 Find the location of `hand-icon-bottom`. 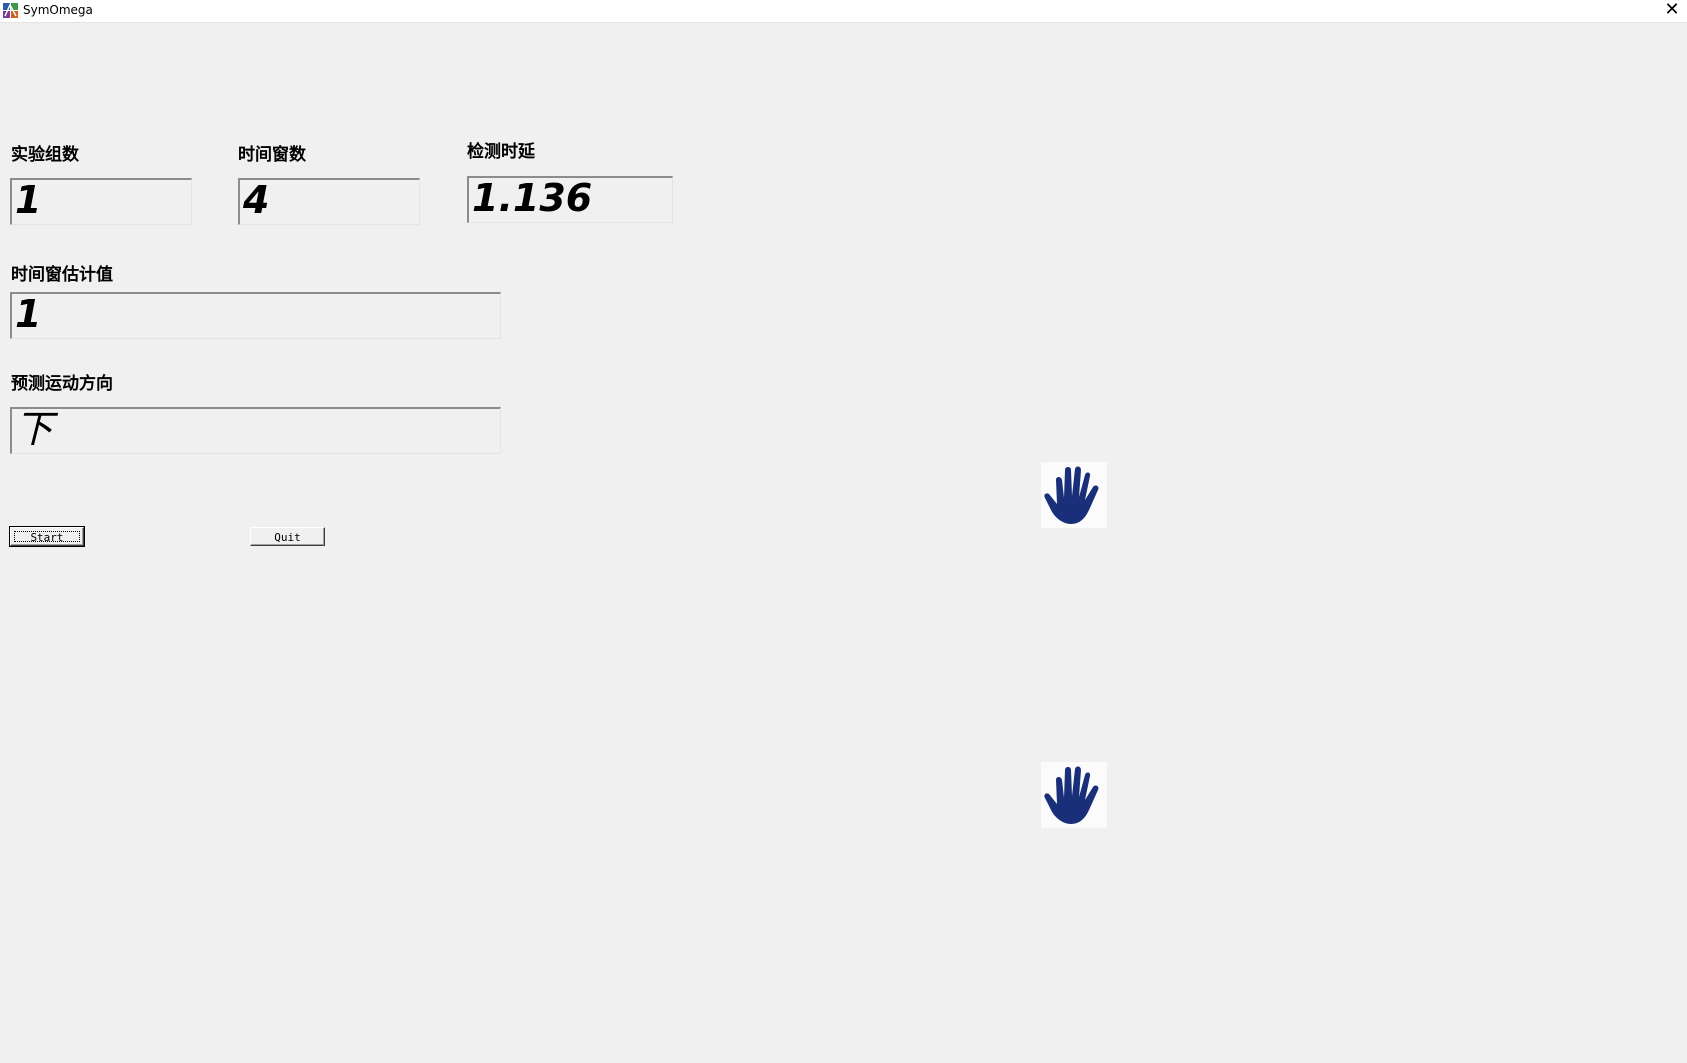

hand-icon-bottom is located at coordinates (1074, 795).